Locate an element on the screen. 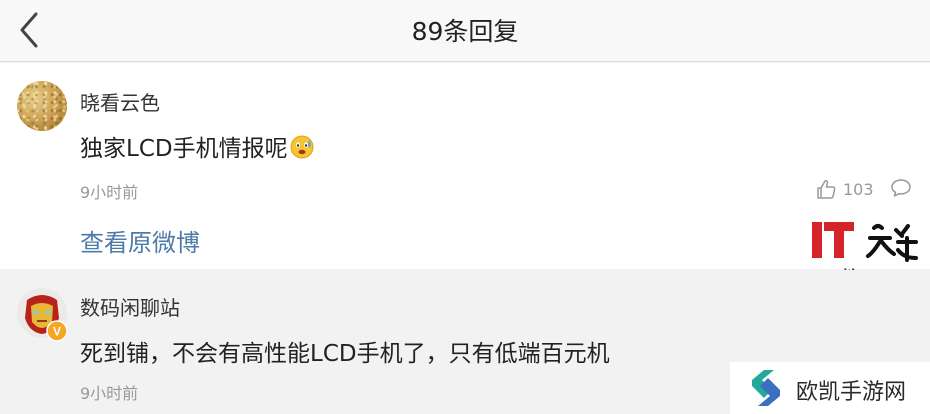  comment-body: 独家LCD手机情报呢 is located at coordinates (184, 149).